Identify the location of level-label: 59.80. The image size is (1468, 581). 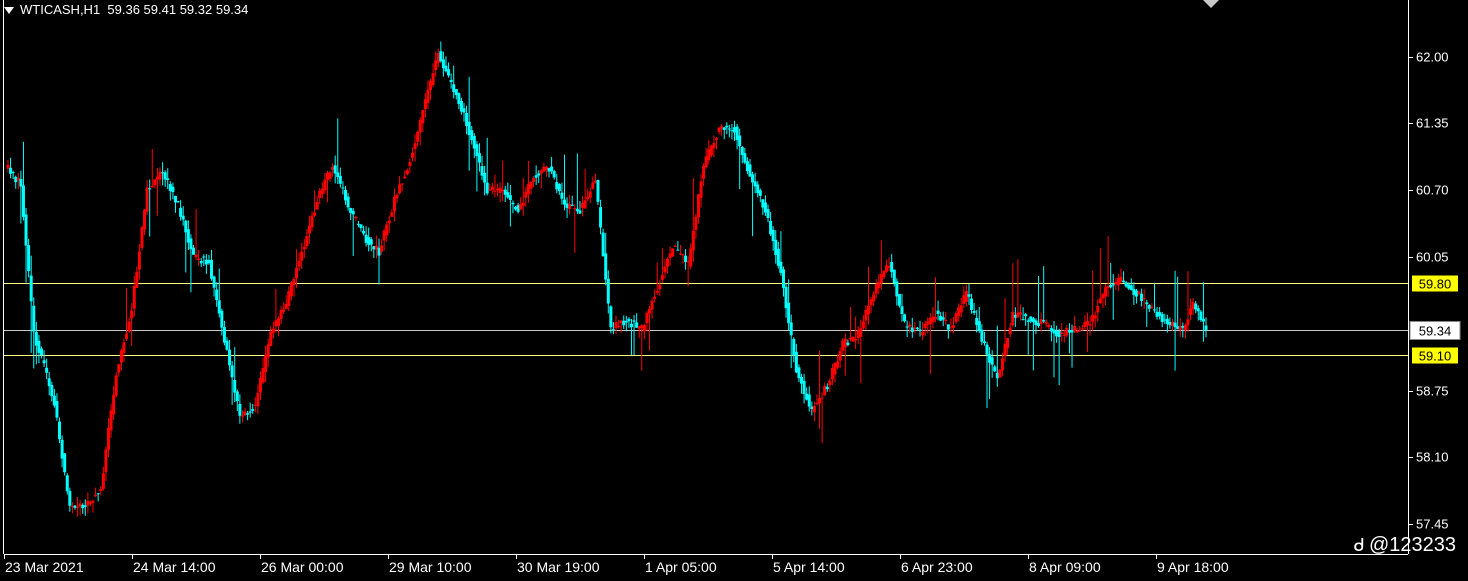
(1435, 284).